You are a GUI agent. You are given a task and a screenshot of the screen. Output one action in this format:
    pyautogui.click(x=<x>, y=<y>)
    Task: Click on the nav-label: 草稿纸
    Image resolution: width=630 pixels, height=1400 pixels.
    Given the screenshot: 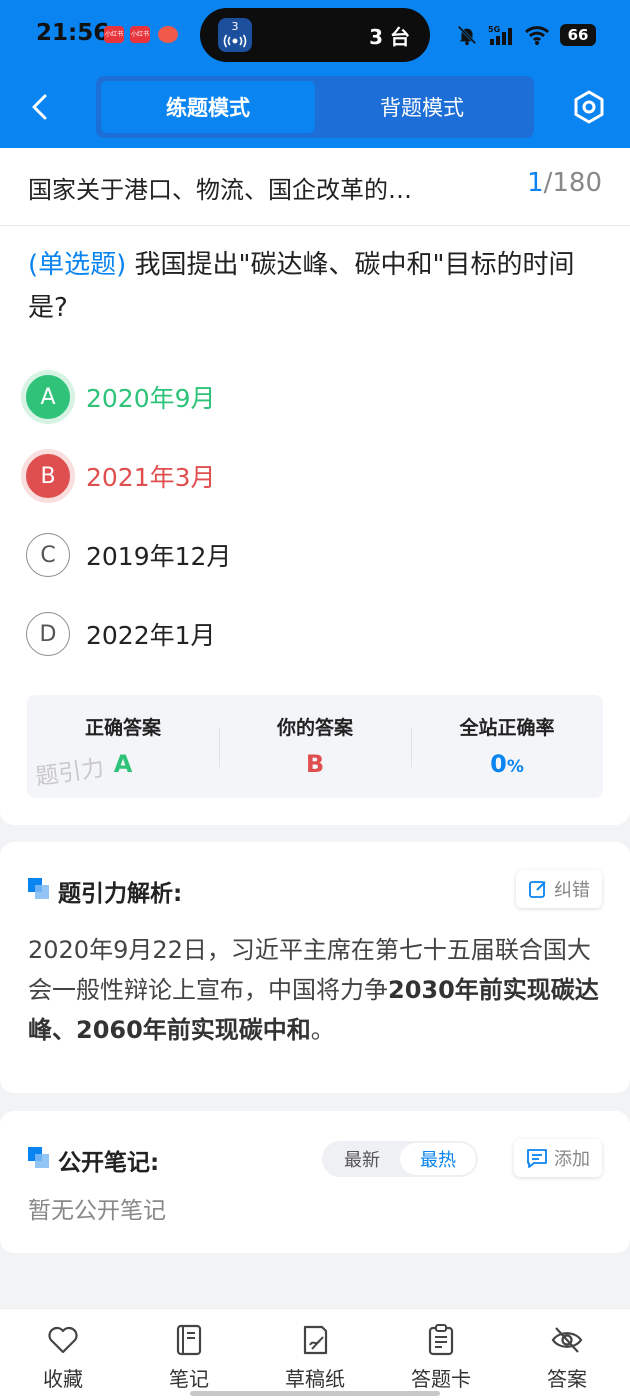 What is the action you would take?
    pyautogui.click(x=315, y=1379)
    